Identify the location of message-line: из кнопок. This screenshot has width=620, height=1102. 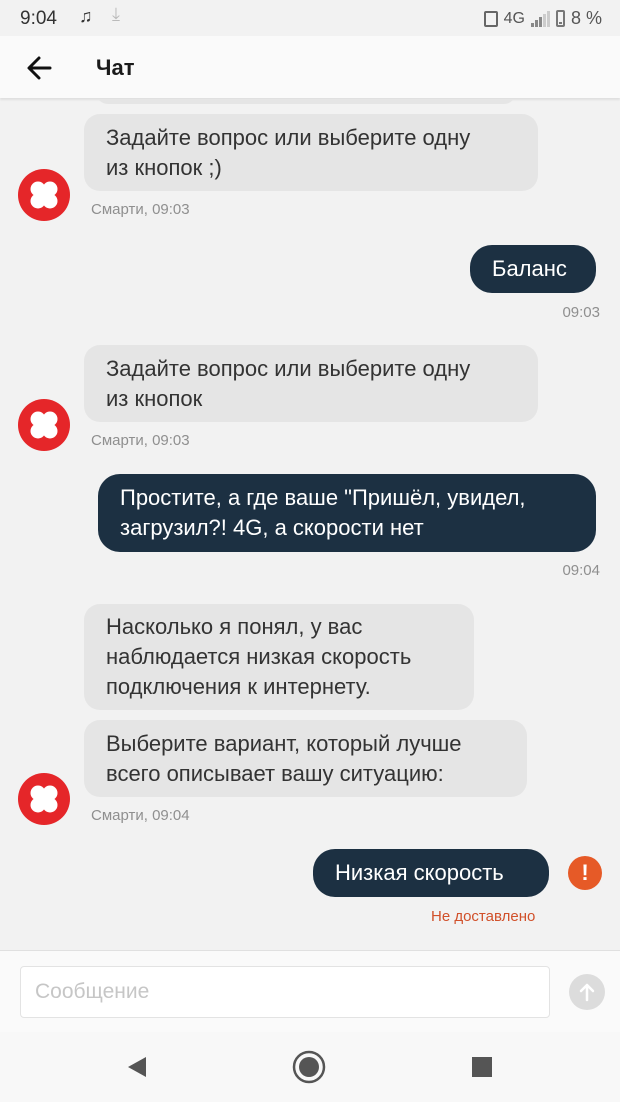
(154, 398).